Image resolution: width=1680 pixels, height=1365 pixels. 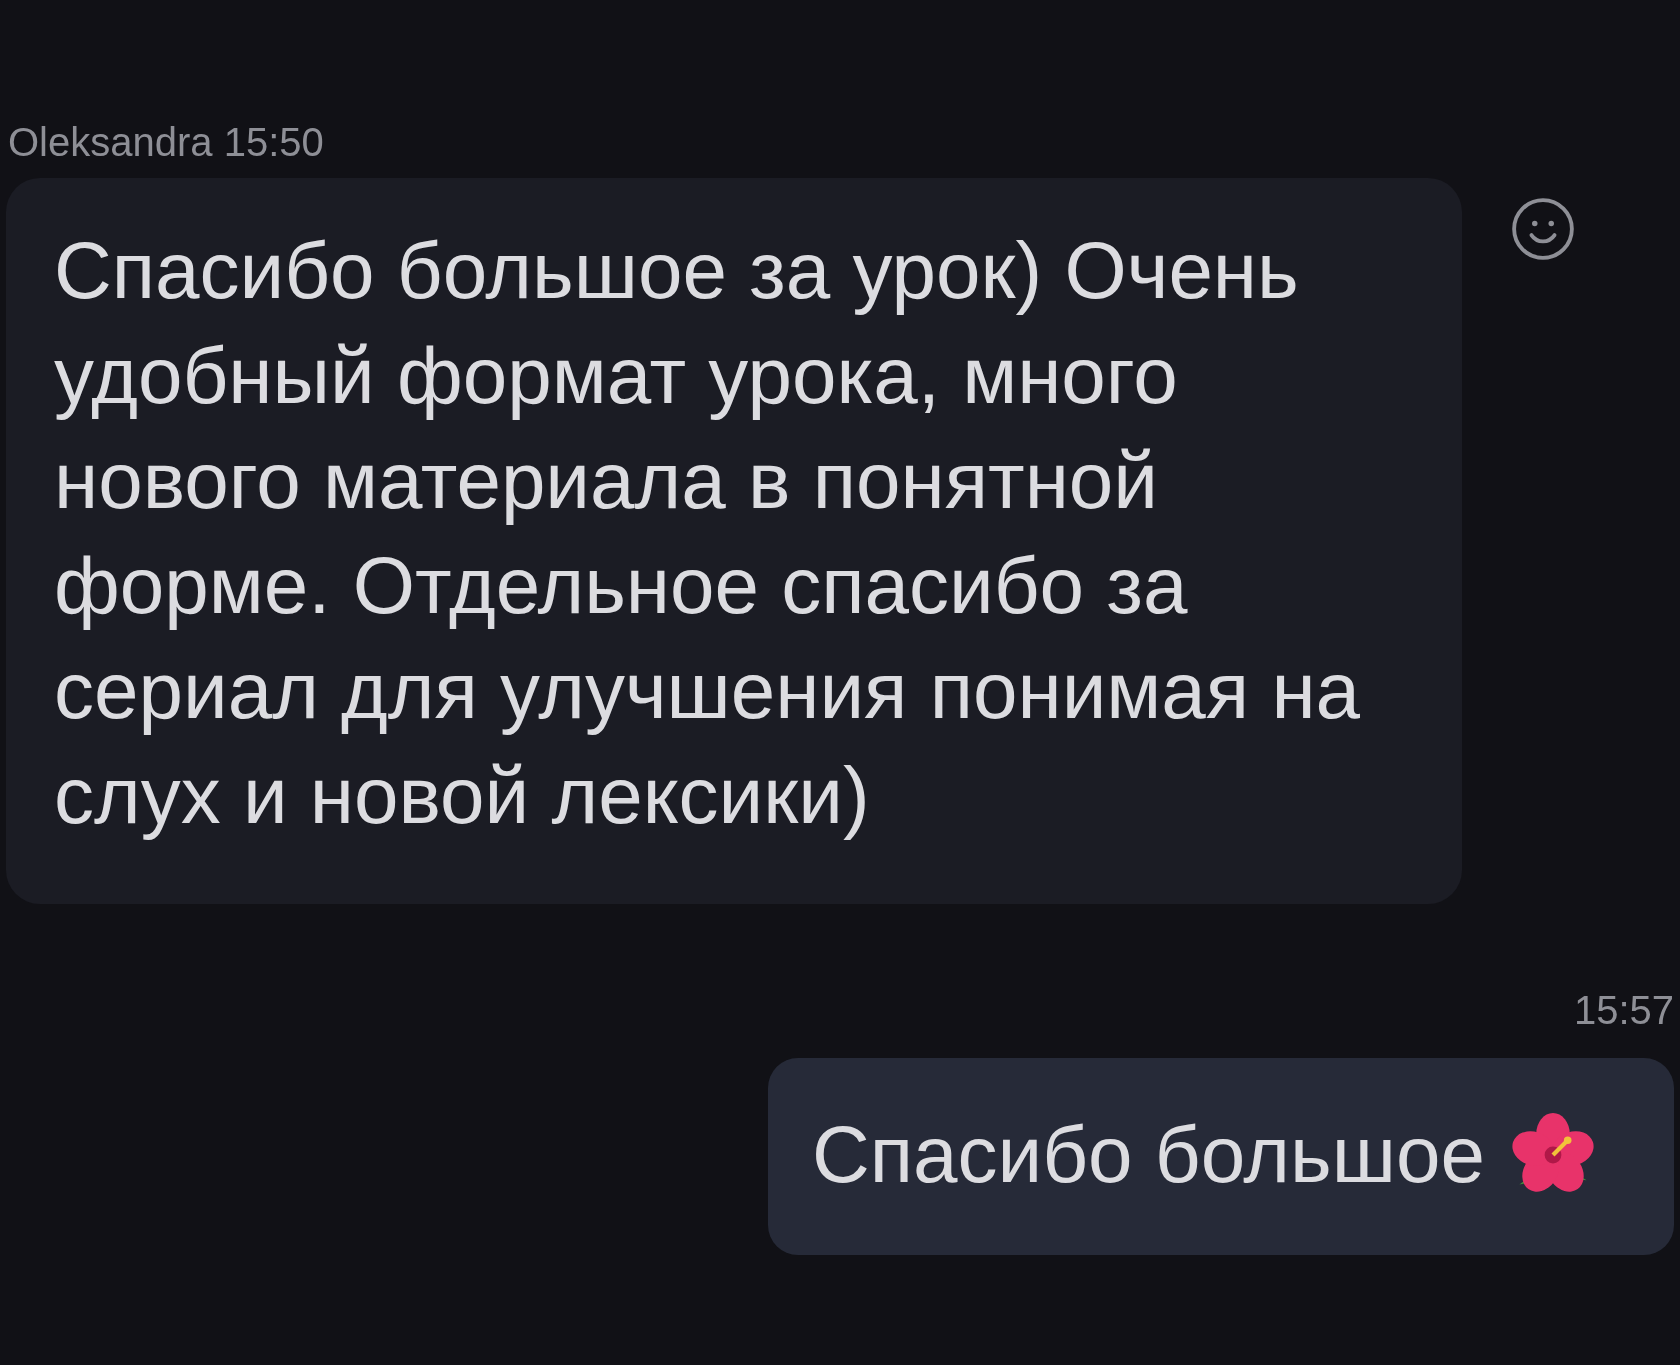 What do you see at coordinates (1623, 1010) in the screenshot?
I see `message-time: 15:57` at bounding box center [1623, 1010].